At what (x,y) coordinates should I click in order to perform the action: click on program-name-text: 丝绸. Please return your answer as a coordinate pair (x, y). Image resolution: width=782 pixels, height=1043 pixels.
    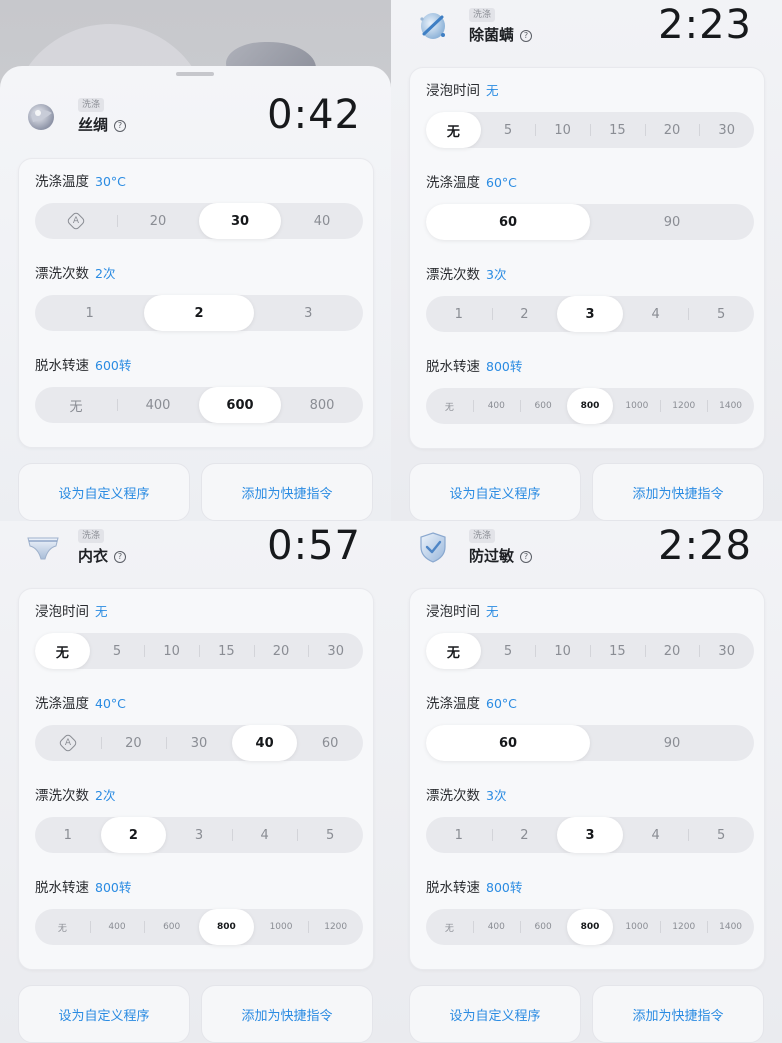
    Looking at the image, I should click on (93, 125).